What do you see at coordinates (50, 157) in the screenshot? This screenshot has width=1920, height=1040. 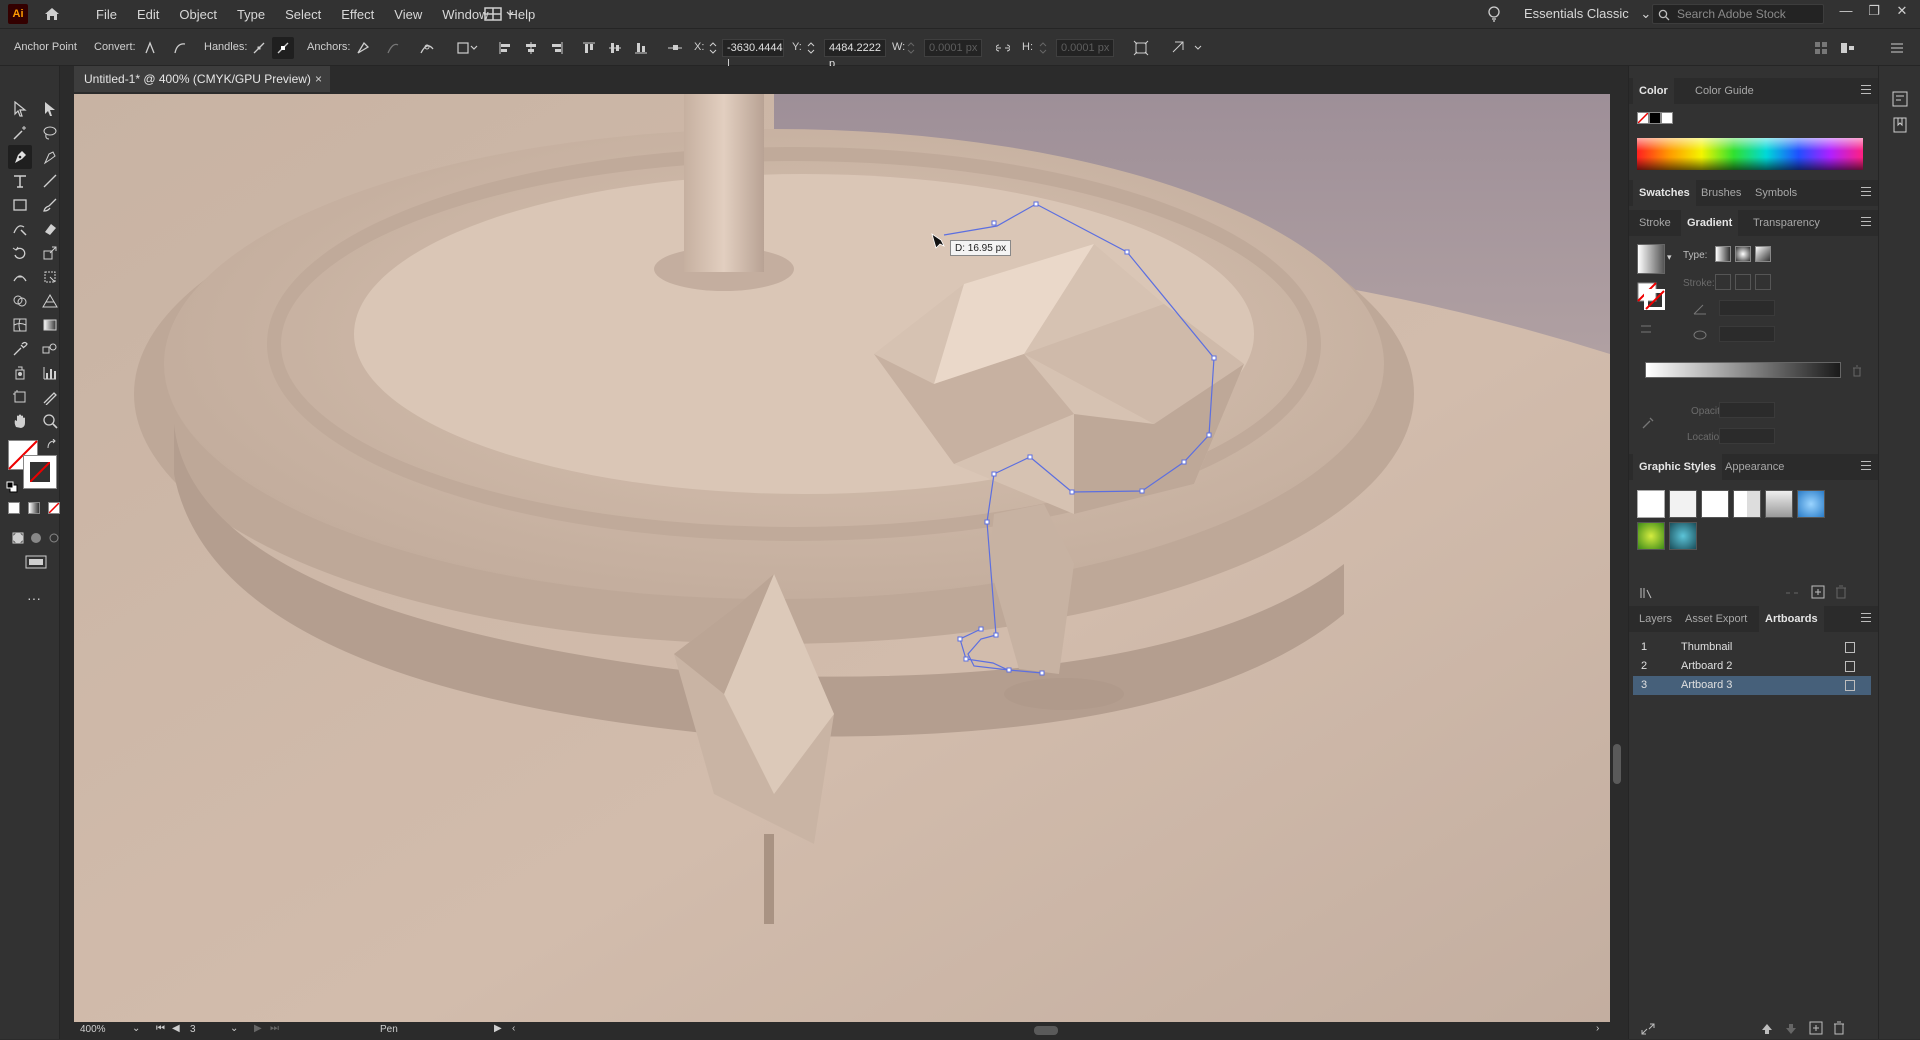 I see `curvature-tool-icon` at bounding box center [50, 157].